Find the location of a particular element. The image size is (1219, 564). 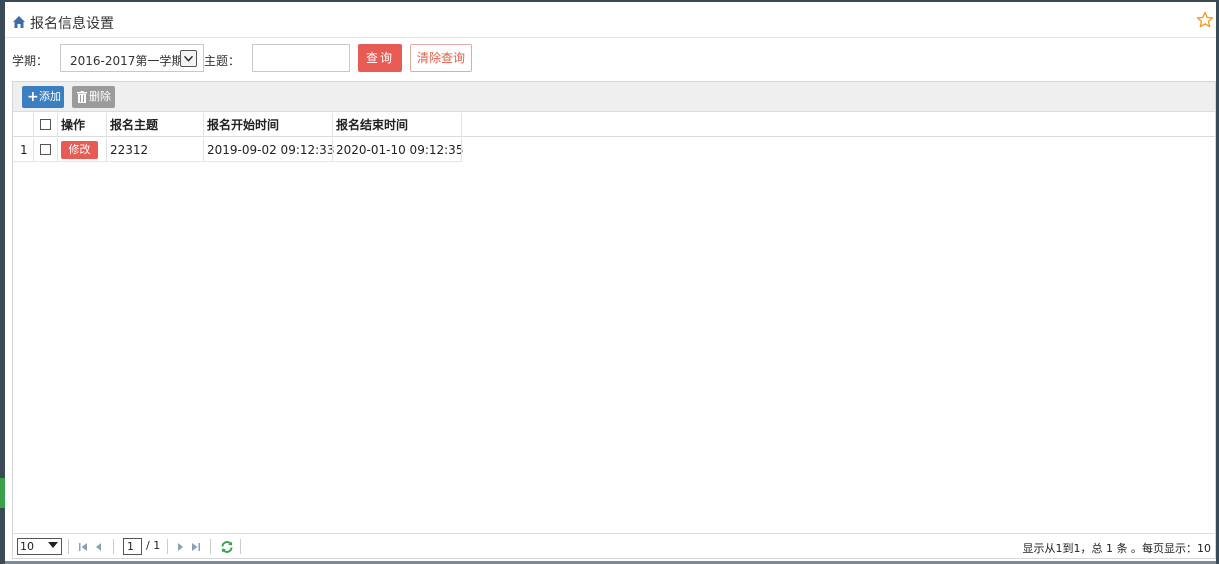

page-size-select: 10 is located at coordinates (39, 546).